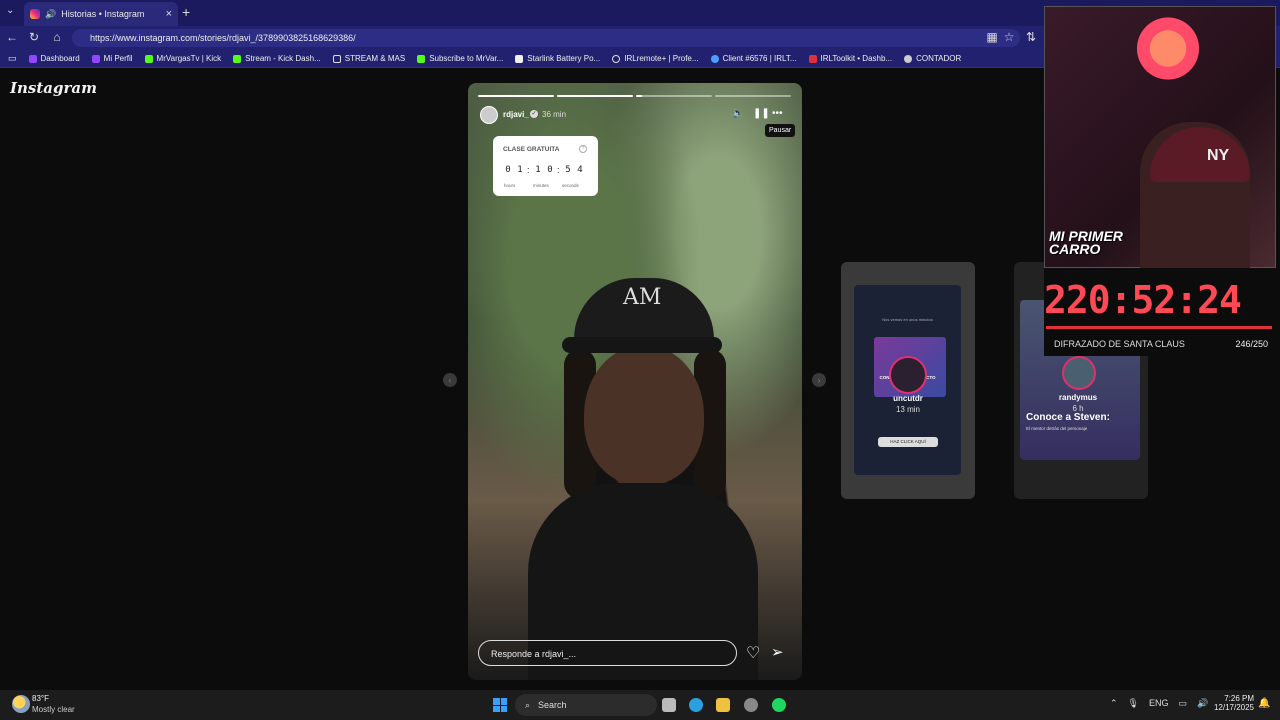 The width and height of the screenshot is (1280, 720). I want to click on weather-icon, so click(21, 704).